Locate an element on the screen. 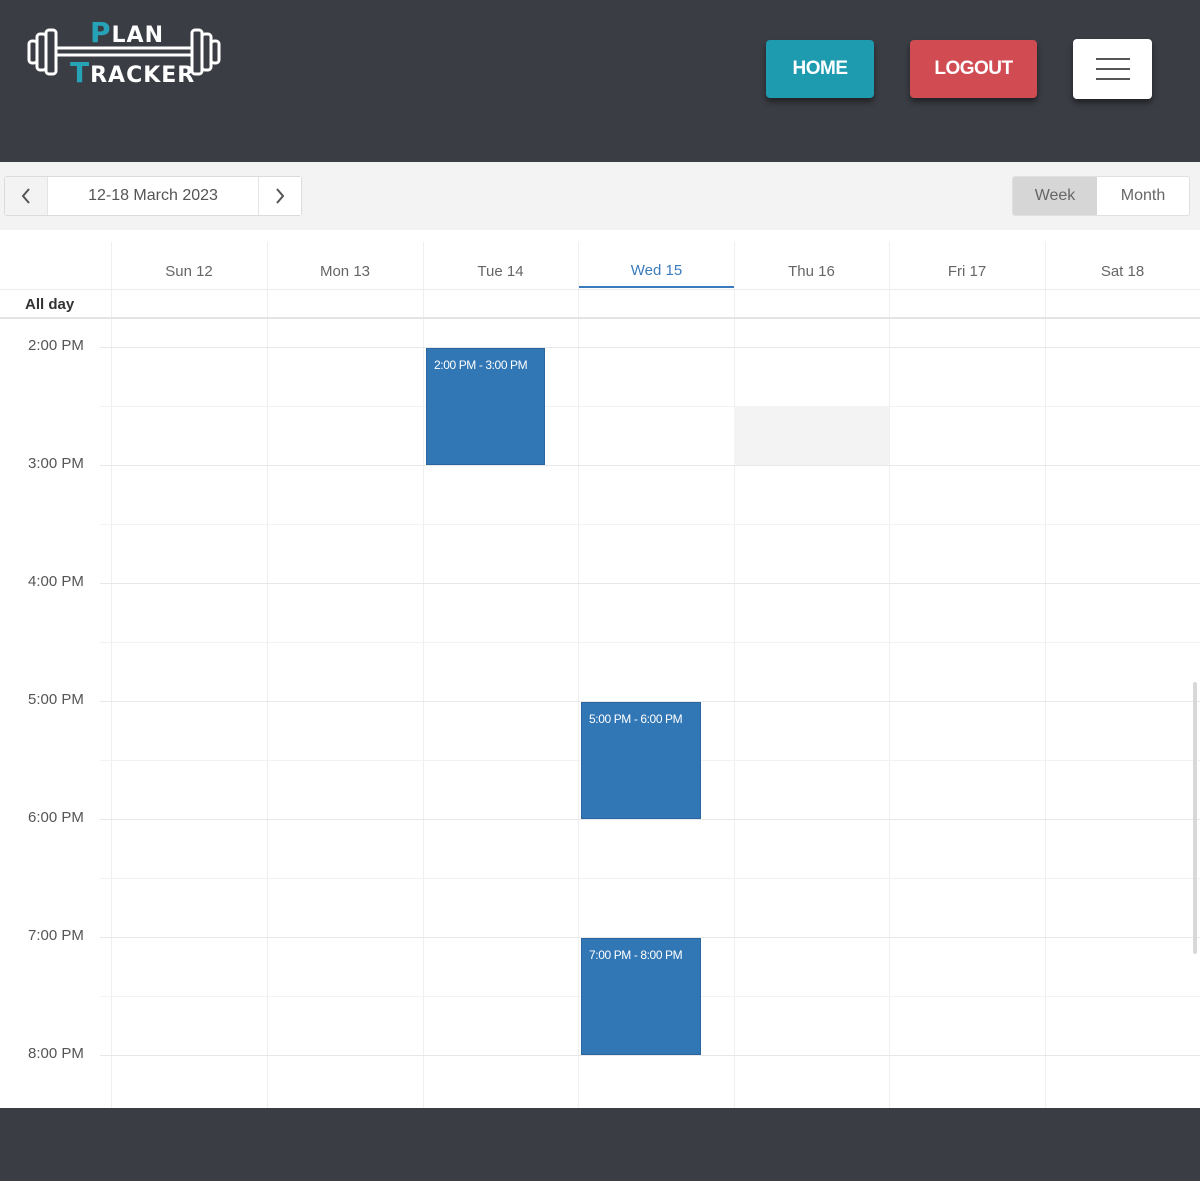 The height and width of the screenshot is (1181, 1200). calendar-toolbar: 12-18 March 2023 Week Month is located at coordinates (600, 196).